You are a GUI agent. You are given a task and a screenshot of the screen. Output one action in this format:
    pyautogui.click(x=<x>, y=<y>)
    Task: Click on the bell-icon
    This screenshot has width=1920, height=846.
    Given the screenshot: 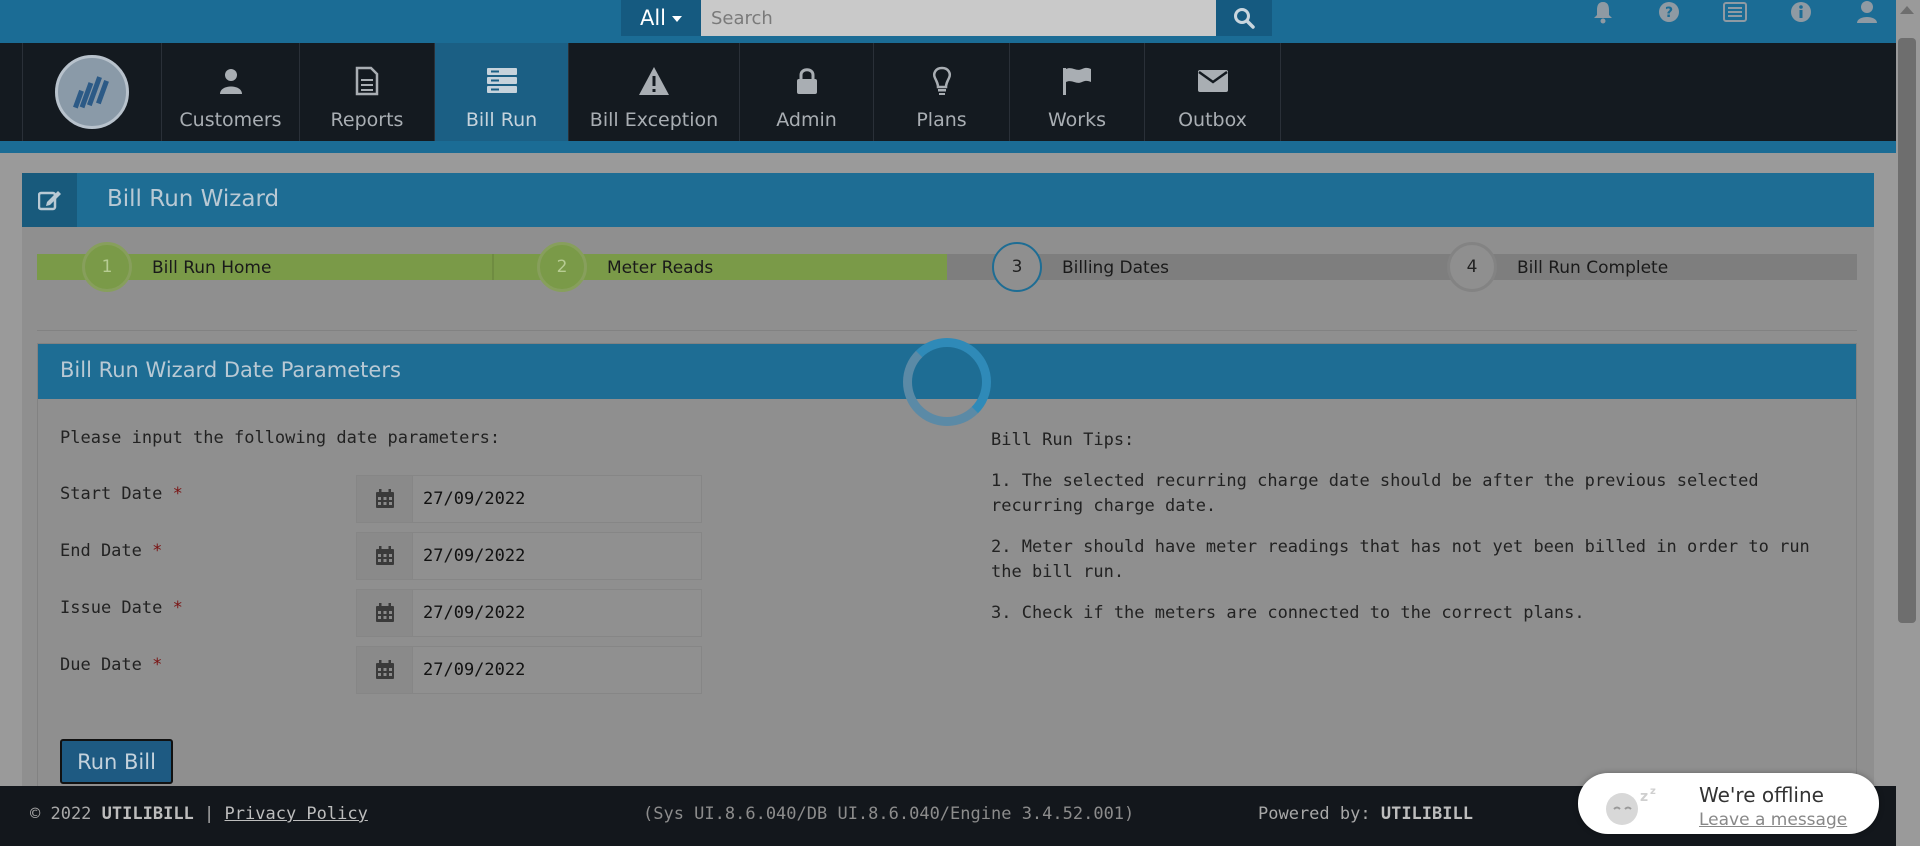 What is the action you would take?
    pyautogui.click(x=1603, y=12)
    